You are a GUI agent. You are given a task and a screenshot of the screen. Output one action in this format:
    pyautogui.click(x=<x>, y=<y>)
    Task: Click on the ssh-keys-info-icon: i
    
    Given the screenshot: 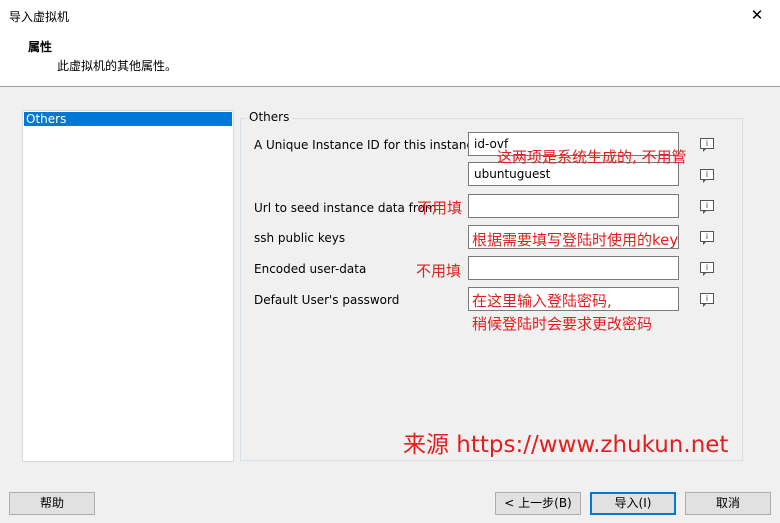 What is the action you would take?
    pyautogui.click(x=707, y=238)
    